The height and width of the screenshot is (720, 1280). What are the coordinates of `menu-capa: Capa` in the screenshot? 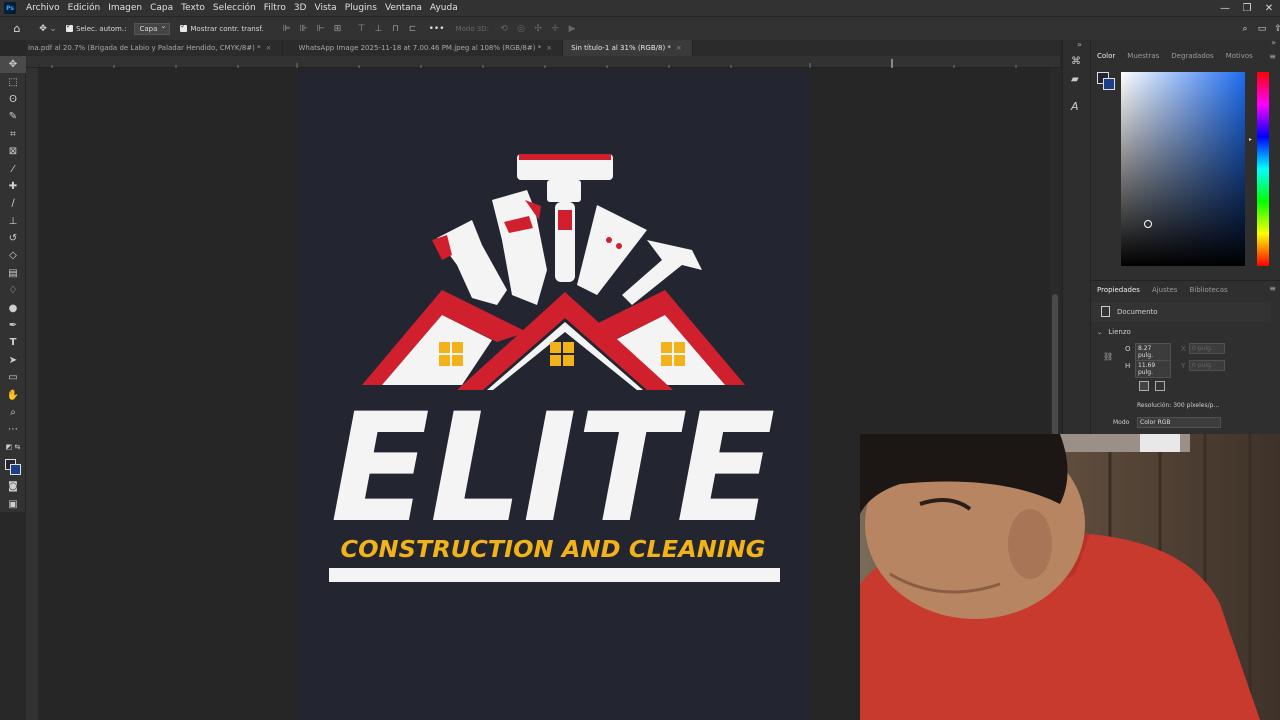 It's located at (161, 8).